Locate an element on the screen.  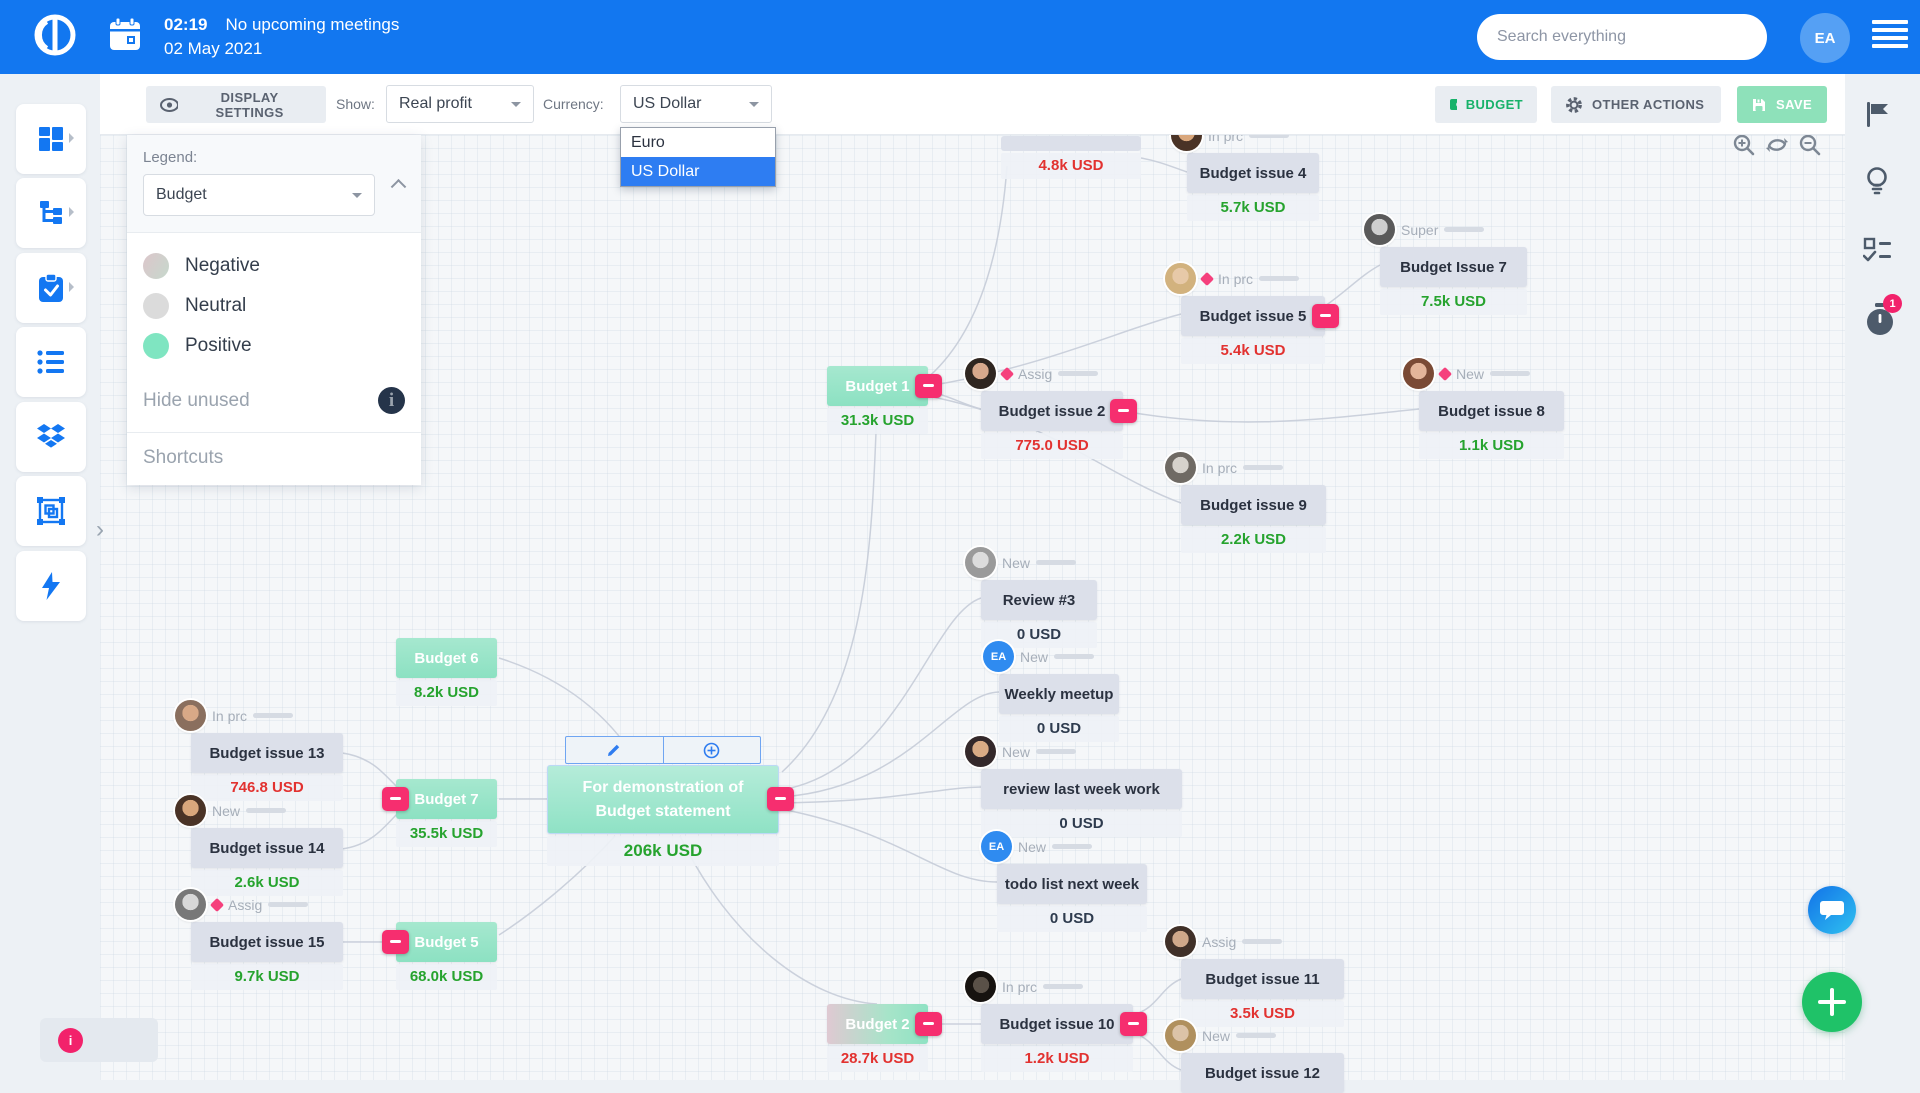
user-avatar: EA is located at coordinates (1825, 38).